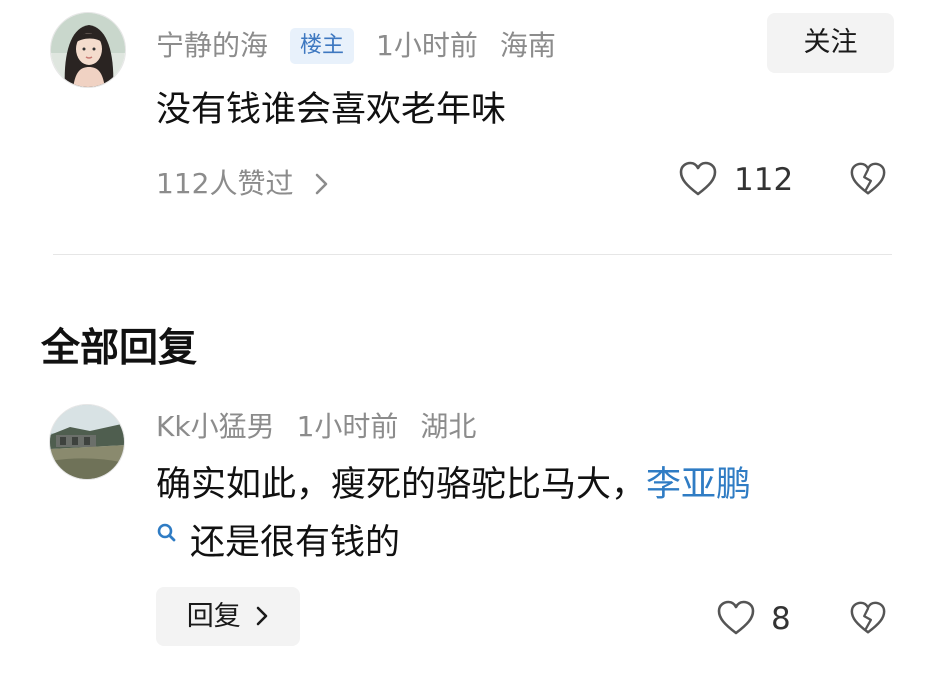  Describe the element at coordinates (698, 485) in the screenshot. I see `reply-mention-link: 李亚鹏` at that location.